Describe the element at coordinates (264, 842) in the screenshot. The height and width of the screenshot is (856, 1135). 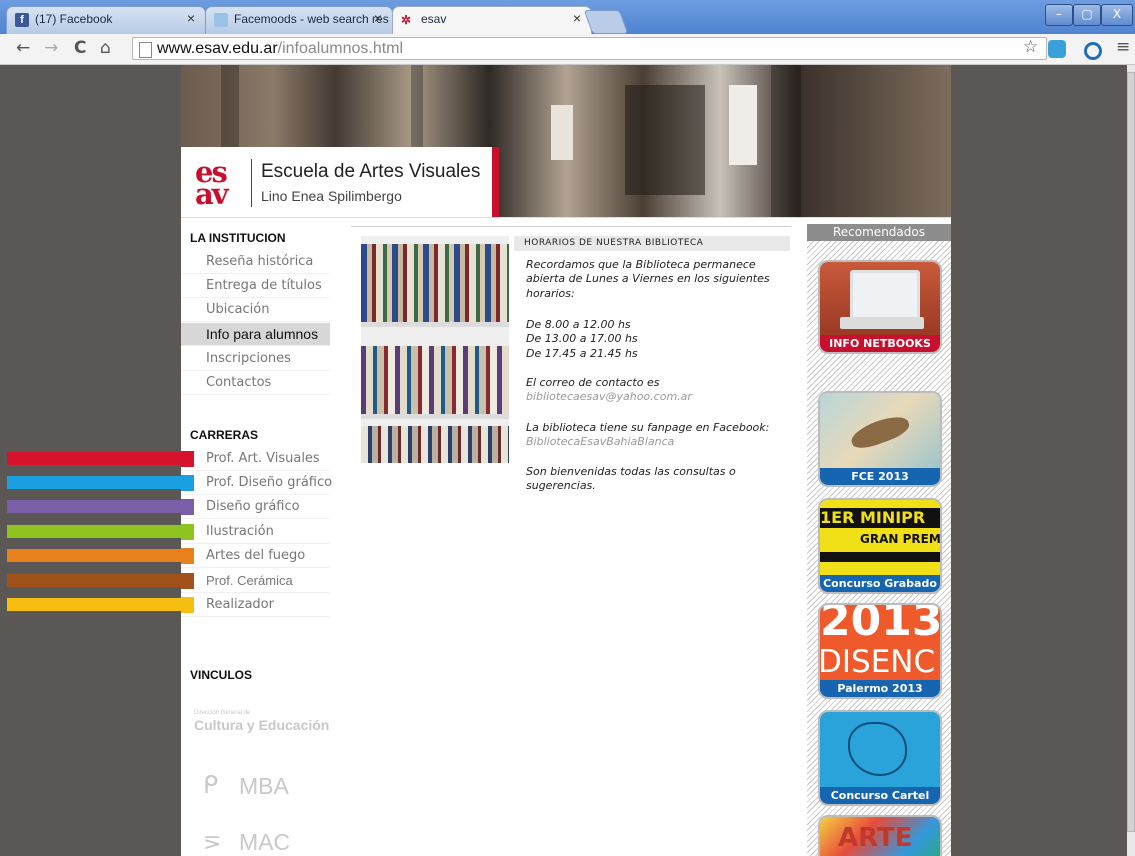
I see `link-mac: MAC` at that location.